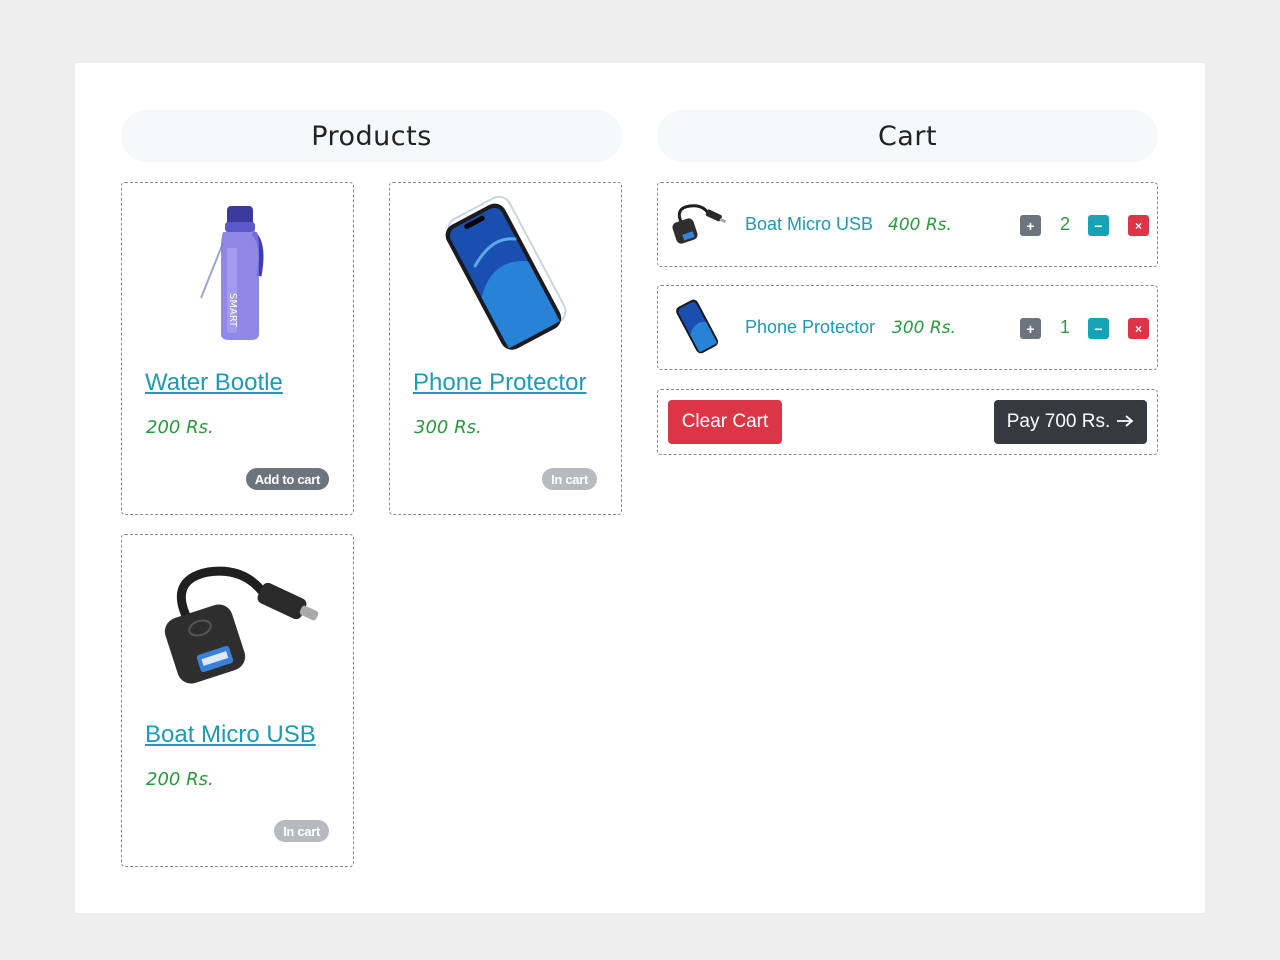  Describe the element at coordinates (924, 328) in the screenshot. I see `cart-item-price: 300 Rs.` at that location.